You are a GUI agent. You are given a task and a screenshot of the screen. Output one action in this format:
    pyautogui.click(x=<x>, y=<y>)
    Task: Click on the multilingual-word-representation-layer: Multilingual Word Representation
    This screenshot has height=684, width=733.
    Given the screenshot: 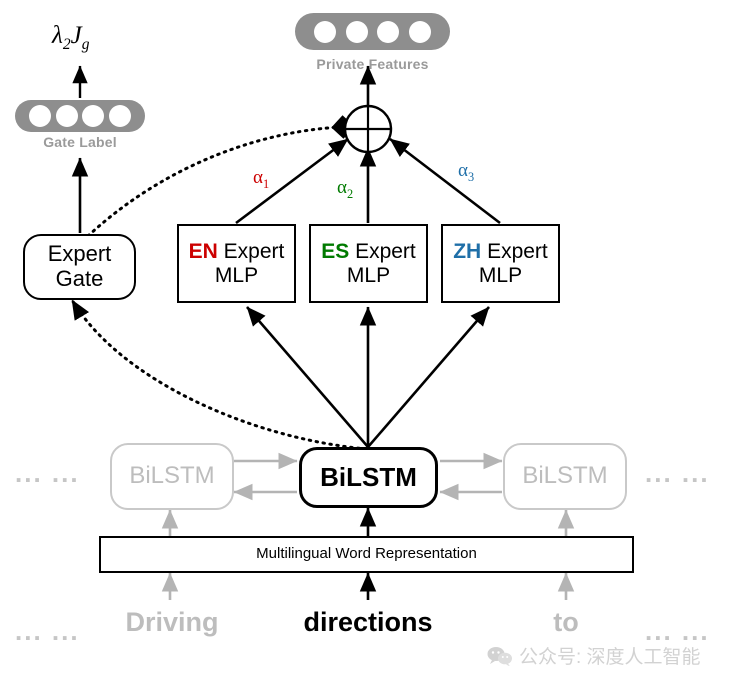 What is the action you would take?
    pyautogui.click(x=366, y=554)
    